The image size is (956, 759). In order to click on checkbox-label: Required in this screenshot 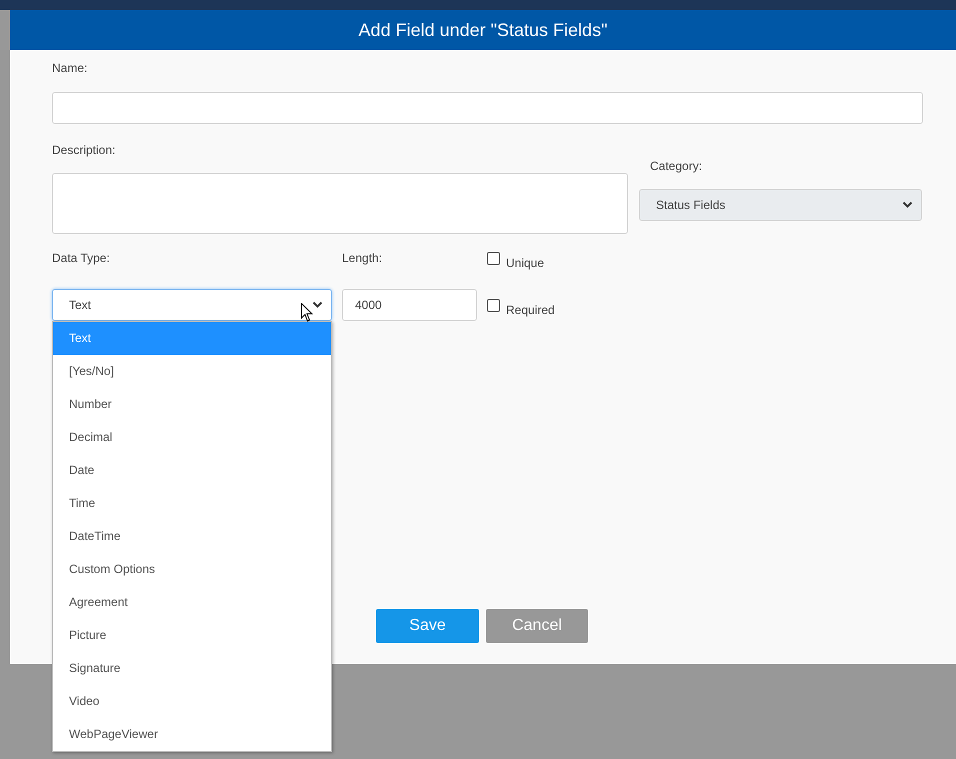, I will do `click(530, 310)`.